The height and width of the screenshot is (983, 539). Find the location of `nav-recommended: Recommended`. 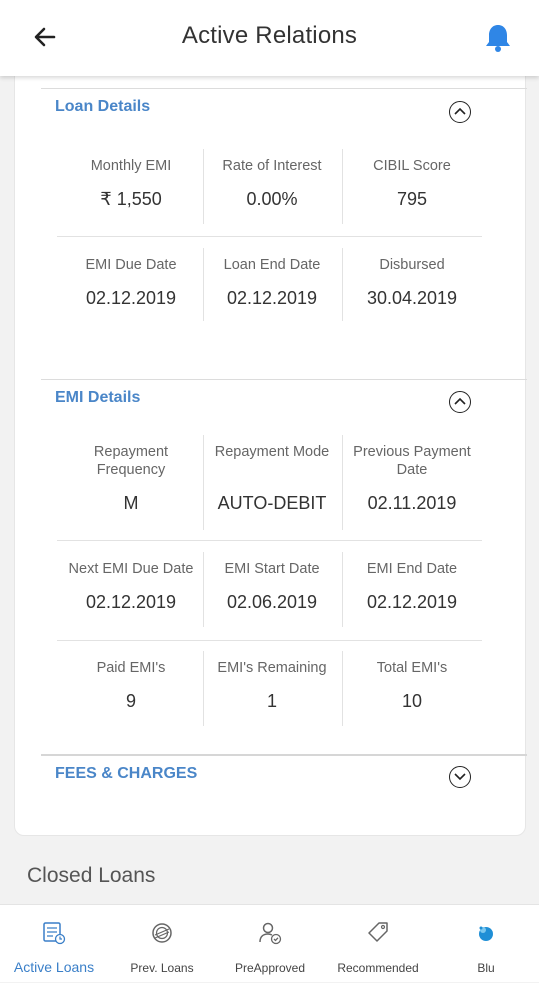

nav-recommended: Recommended is located at coordinates (378, 944).